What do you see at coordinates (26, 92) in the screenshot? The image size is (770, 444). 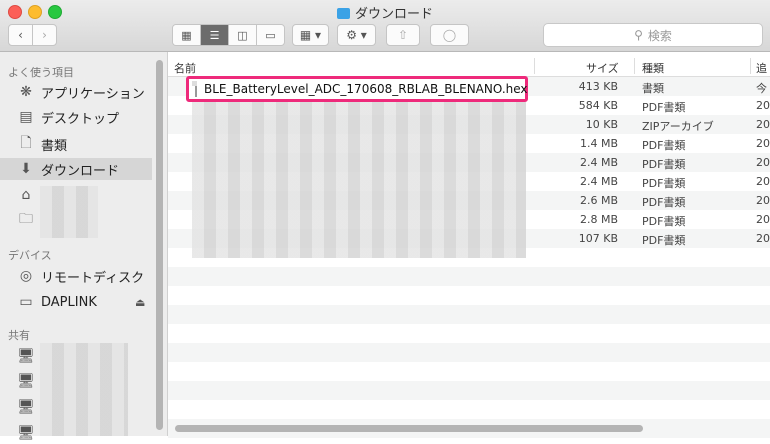 I see `applications-icon: ❋` at bounding box center [26, 92].